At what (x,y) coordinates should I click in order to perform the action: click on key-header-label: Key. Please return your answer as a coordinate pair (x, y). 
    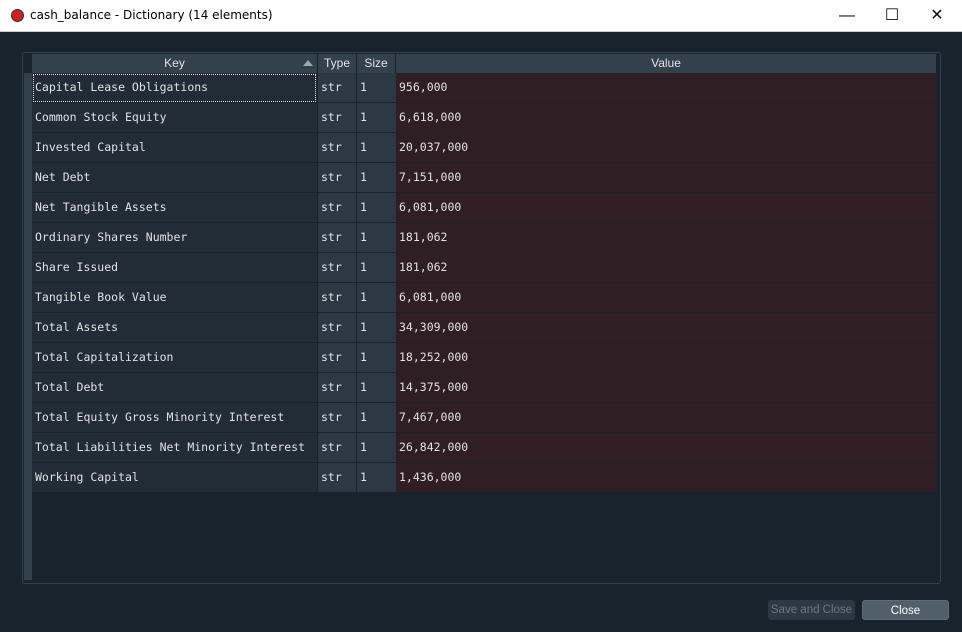
    Looking at the image, I should click on (174, 63).